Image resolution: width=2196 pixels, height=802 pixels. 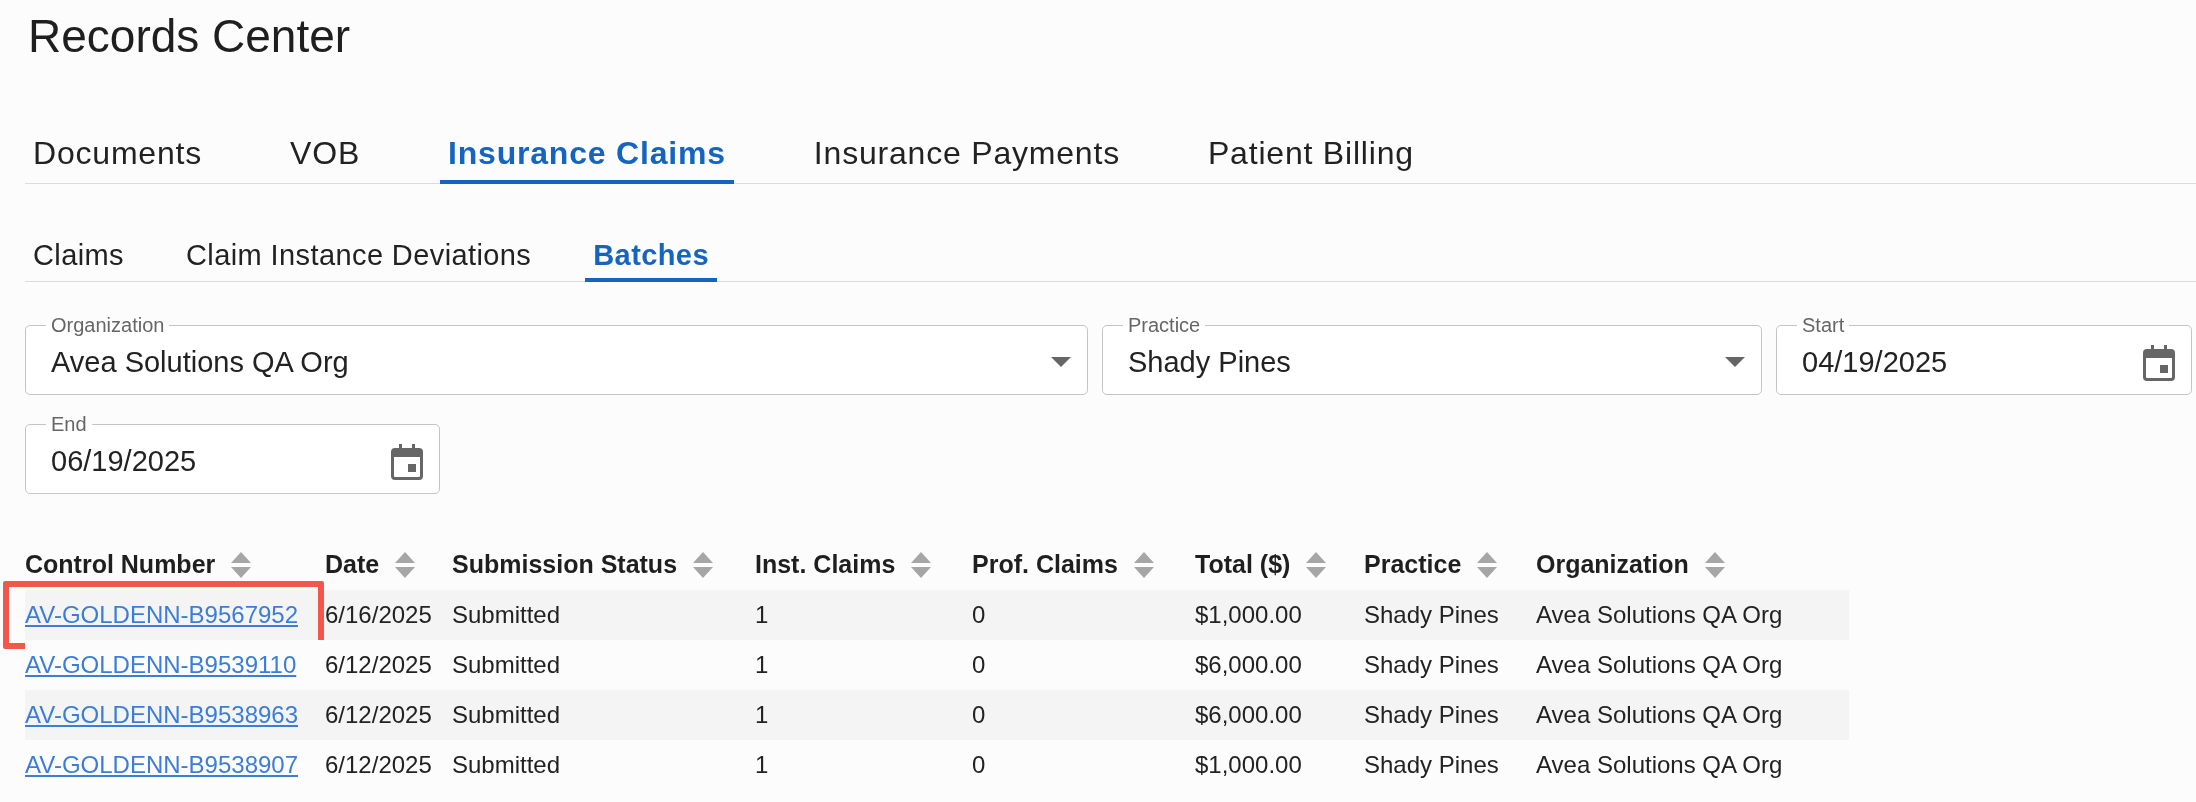 I want to click on date-field: End 06/19/2025, so click(x=232, y=453).